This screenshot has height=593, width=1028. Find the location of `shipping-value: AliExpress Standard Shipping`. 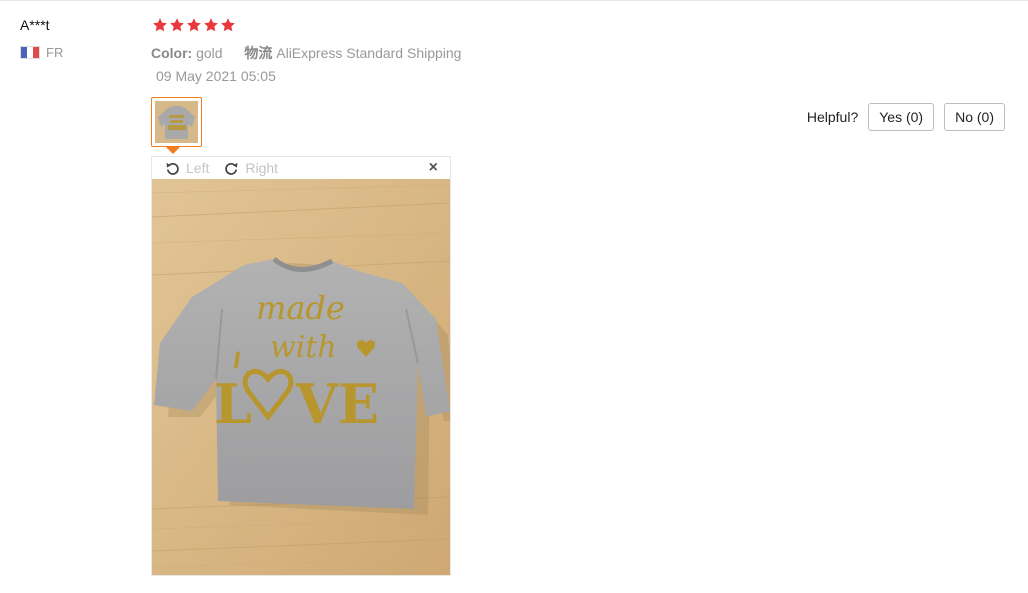

shipping-value: AliExpress Standard Shipping is located at coordinates (369, 53).